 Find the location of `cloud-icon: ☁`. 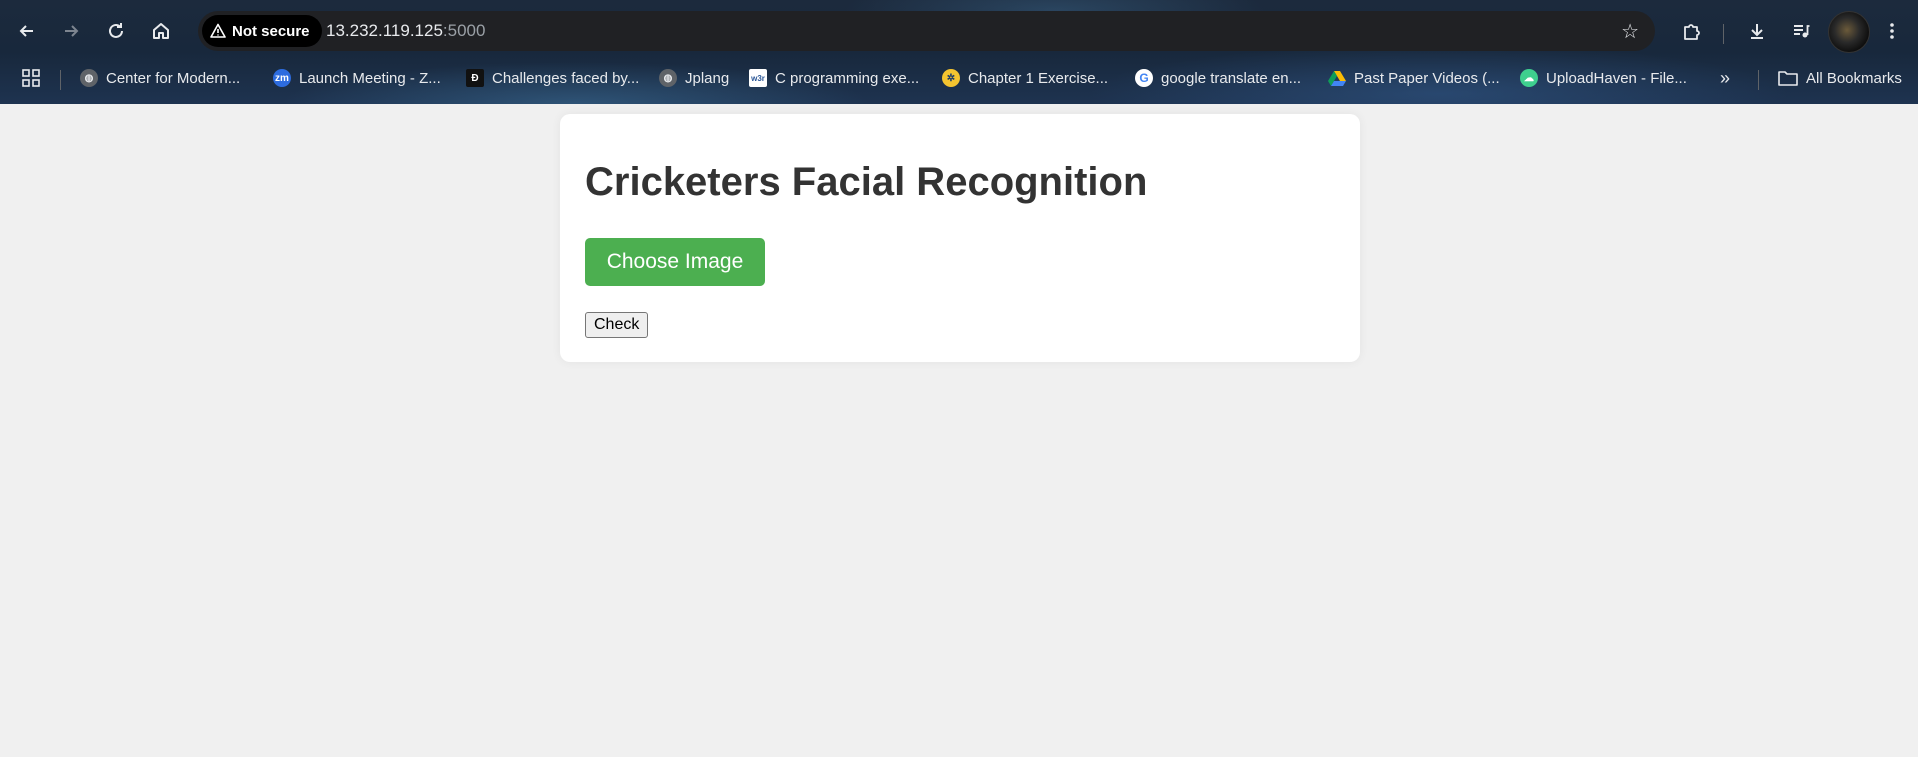

cloud-icon: ☁ is located at coordinates (1529, 78).